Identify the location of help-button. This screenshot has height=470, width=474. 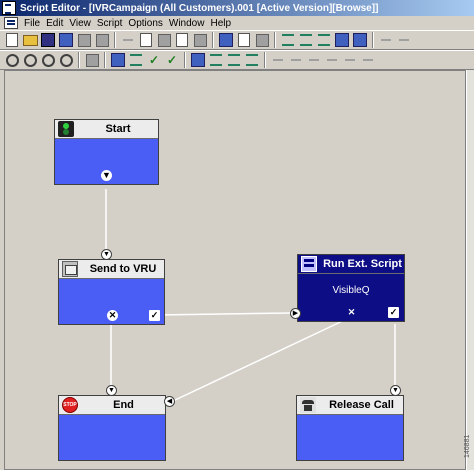
(244, 40).